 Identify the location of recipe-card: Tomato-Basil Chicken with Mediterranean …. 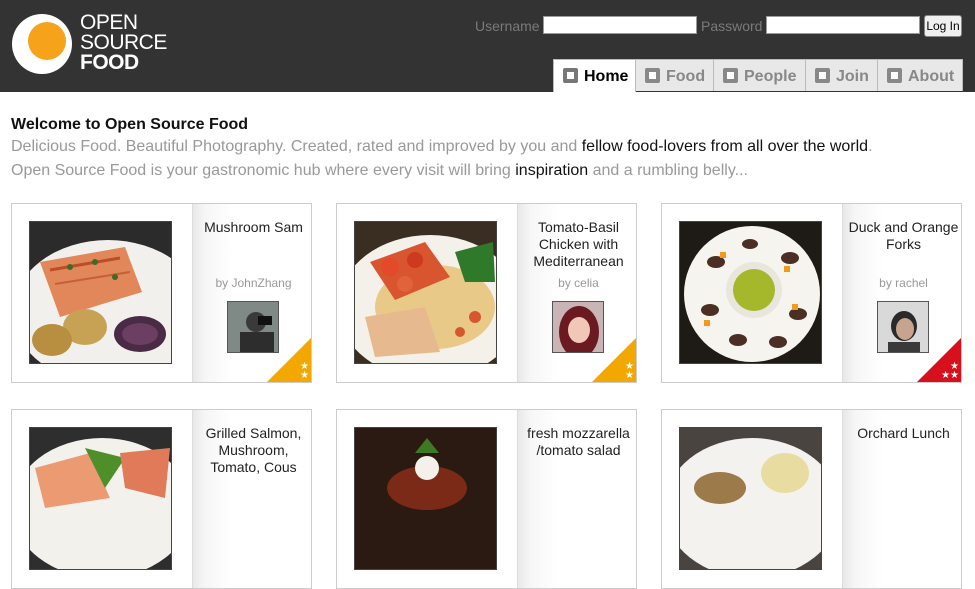
(486, 293).